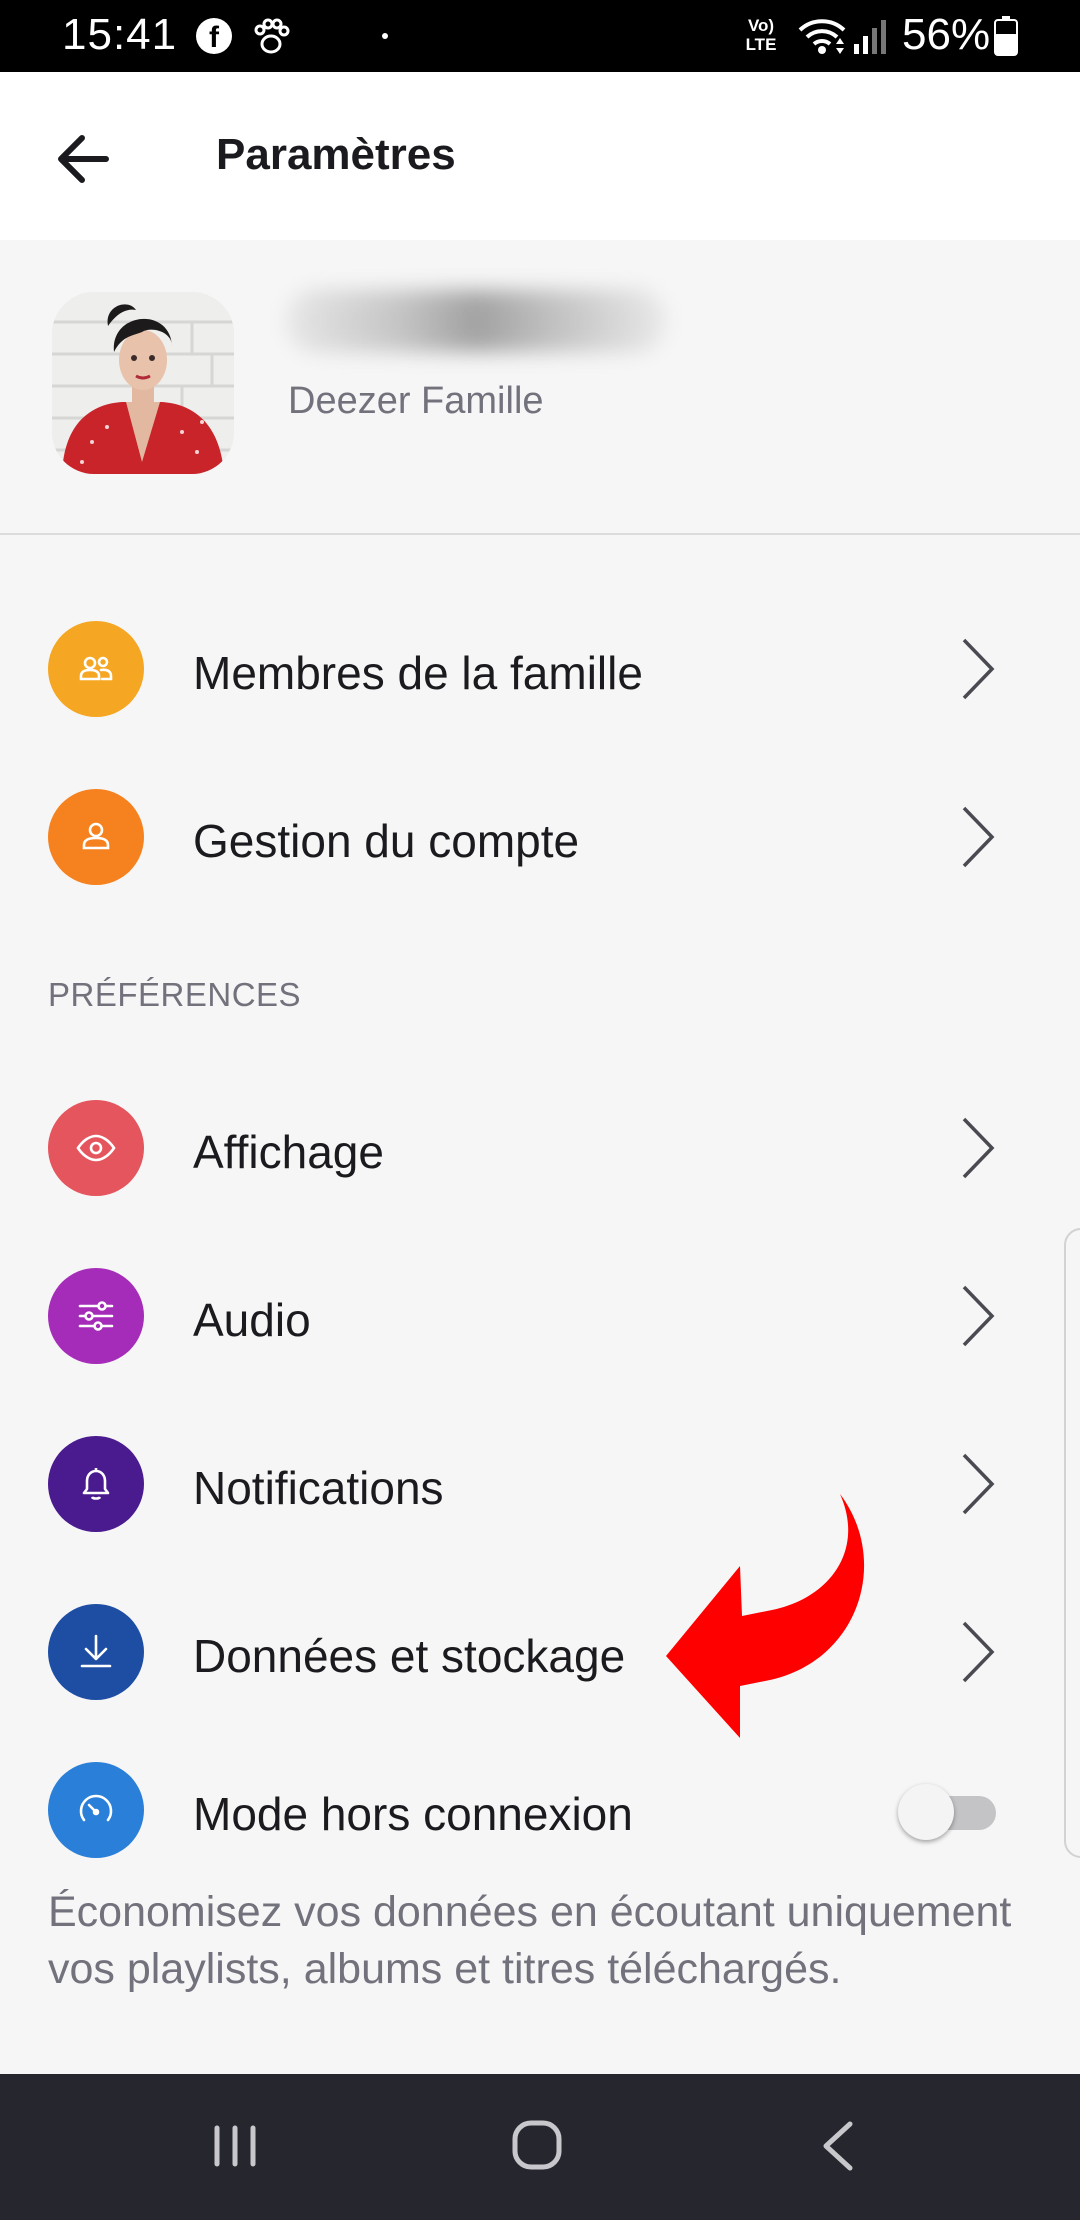 Image resolution: width=1080 pixels, height=2220 pixels. What do you see at coordinates (838, 2146) in the screenshot?
I see `back-icon` at bounding box center [838, 2146].